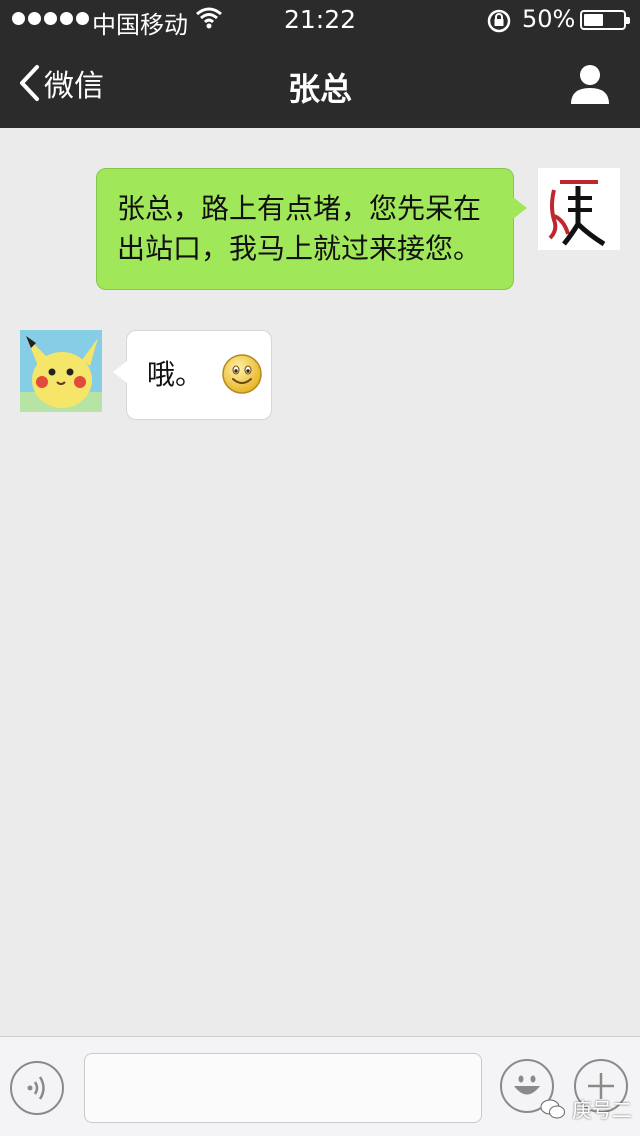  What do you see at coordinates (605, 20) in the screenshot?
I see `battery-icon` at bounding box center [605, 20].